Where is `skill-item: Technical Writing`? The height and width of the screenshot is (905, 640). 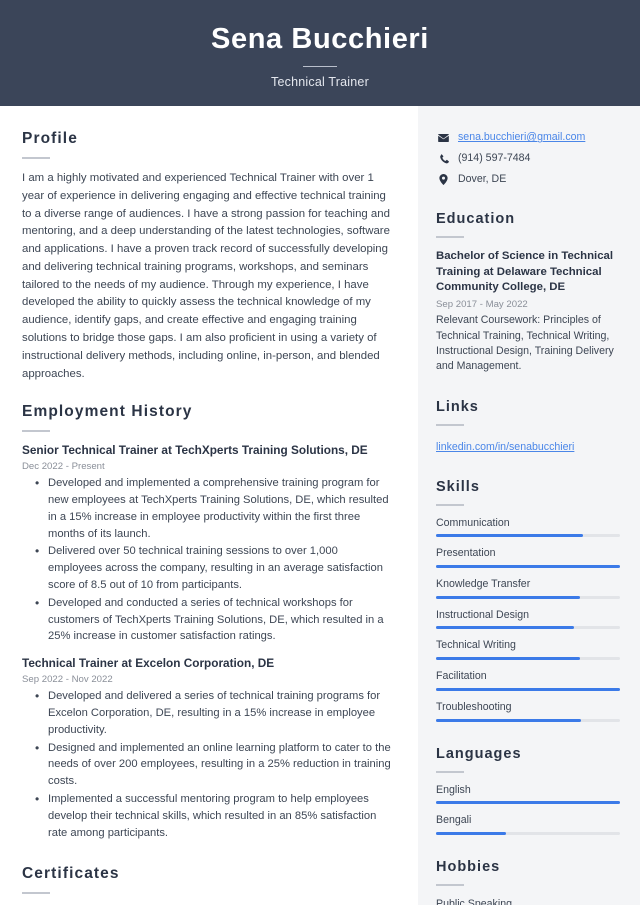
skill-item: Technical Writing is located at coordinates (528, 650).